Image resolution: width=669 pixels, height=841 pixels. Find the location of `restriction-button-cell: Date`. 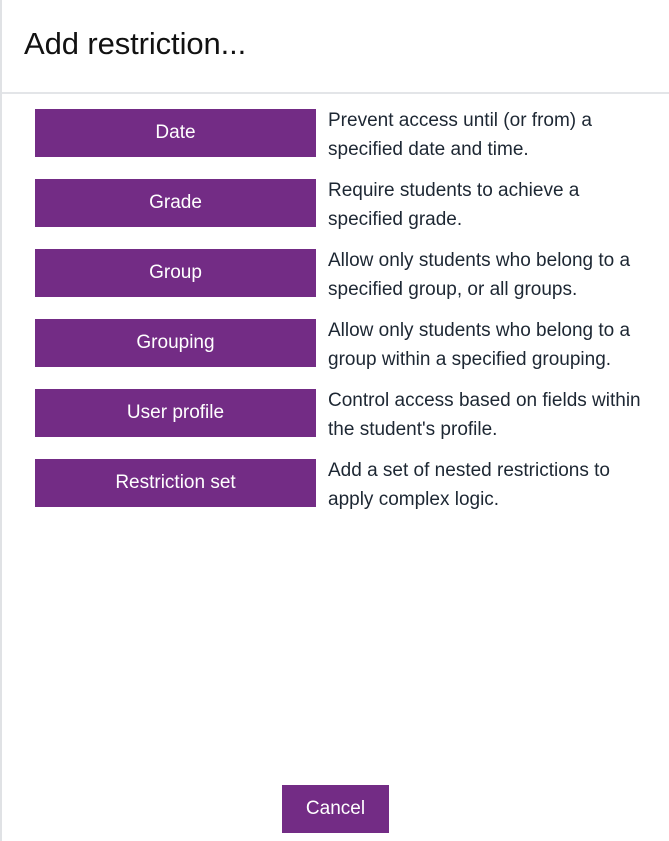

restriction-button-cell: Date is located at coordinates (165, 125).